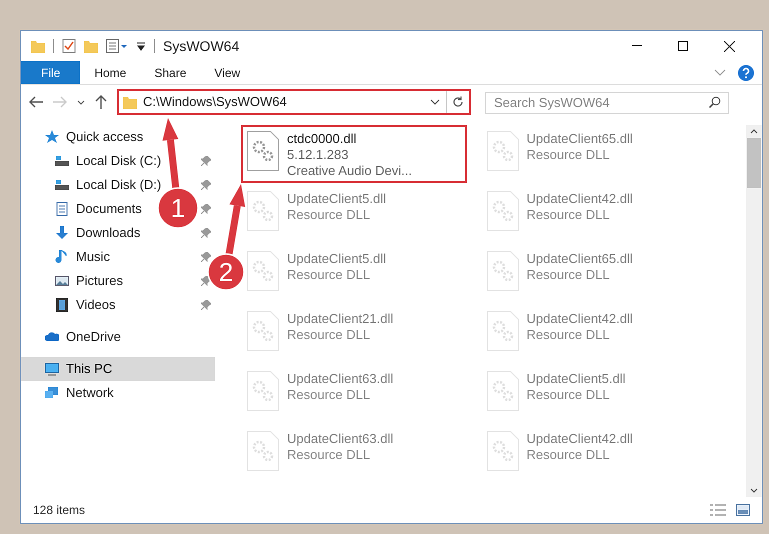 Image resolution: width=769 pixels, height=534 pixels. What do you see at coordinates (743, 510) in the screenshot?
I see `large-icons-view-icon` at bounding box center [743, 510].